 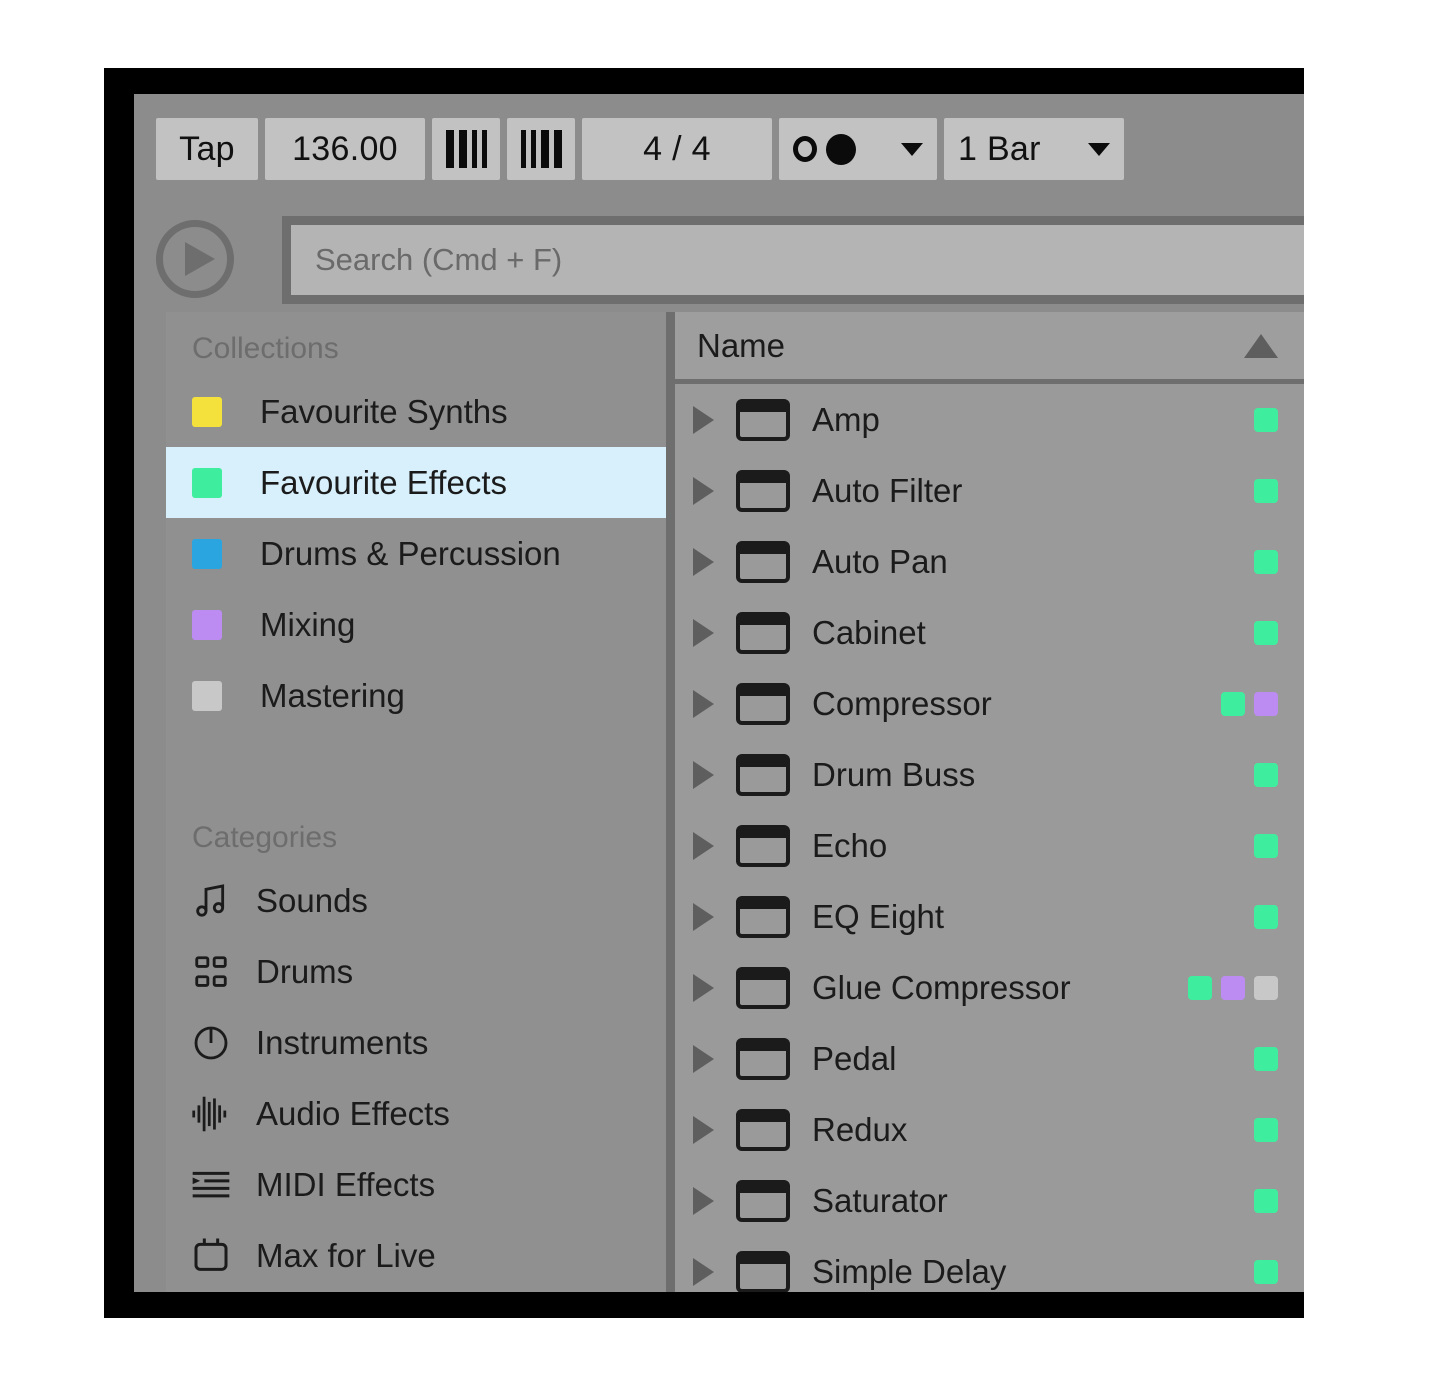 What do you see at coordinates (989, 1200) in the screenshot?
I see `device-row: Saturator` at bounding box center [989, 1200].